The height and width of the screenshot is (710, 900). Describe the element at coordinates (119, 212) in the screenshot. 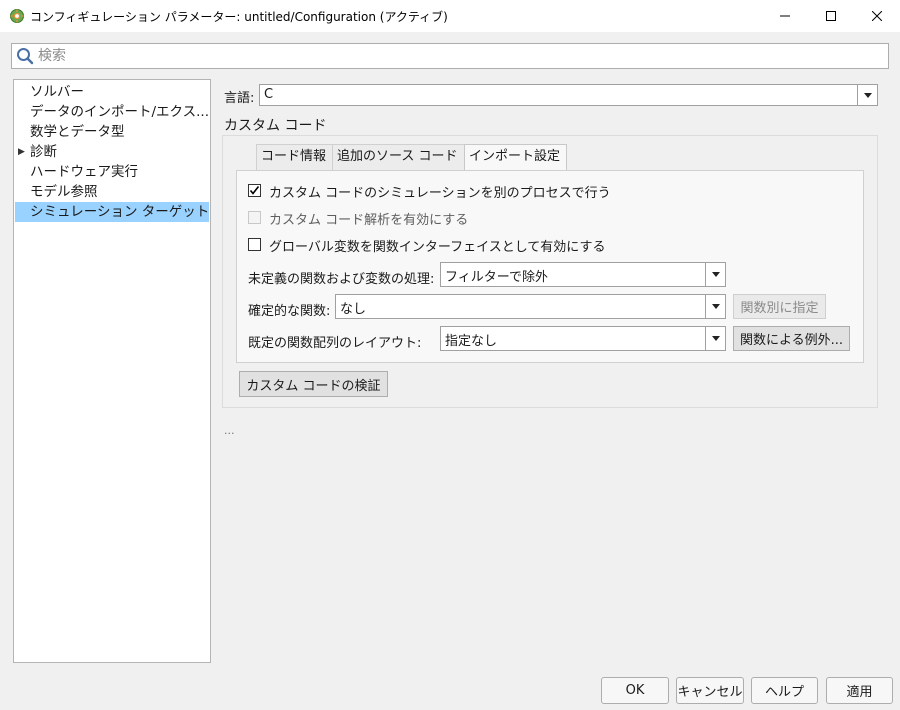

I see `tree-item-label: シミュレーション ターゲット` at that location.